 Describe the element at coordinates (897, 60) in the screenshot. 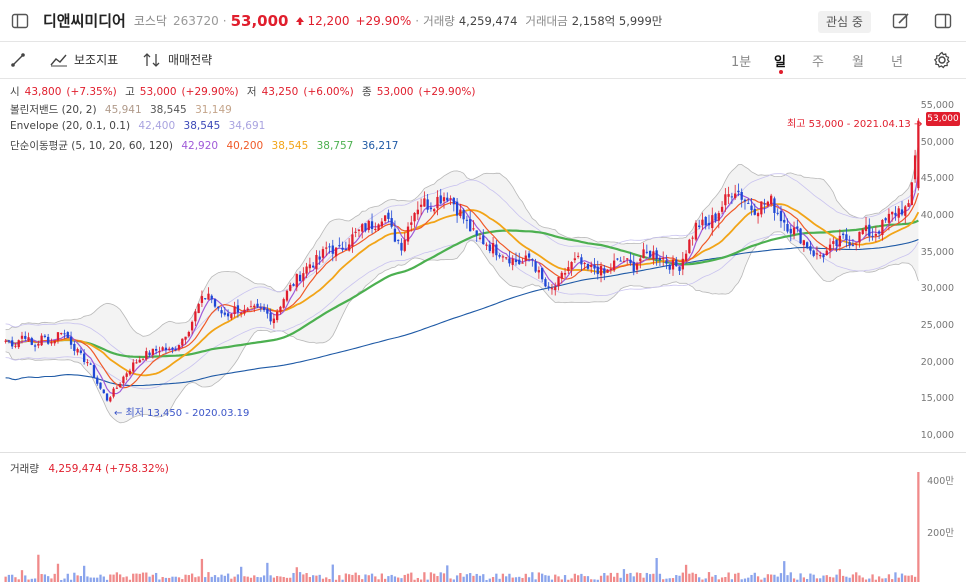

I see `period-year: 년` at that location.